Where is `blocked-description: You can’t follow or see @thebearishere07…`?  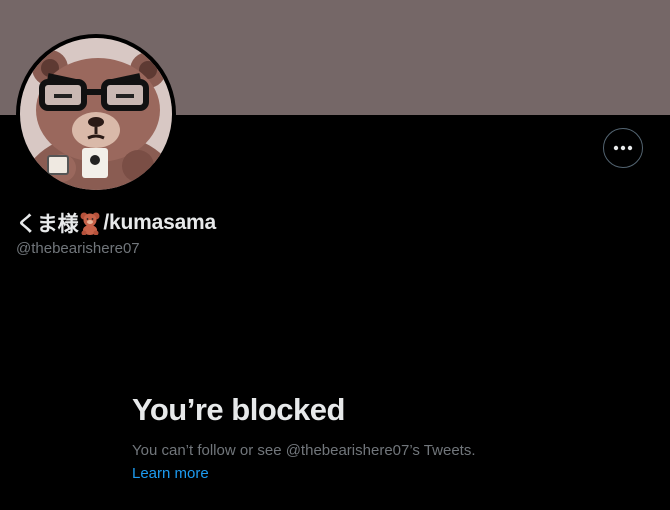 blocked-description: You can’t follow or see @thebearishere07… is located at coordinates (304, 450).